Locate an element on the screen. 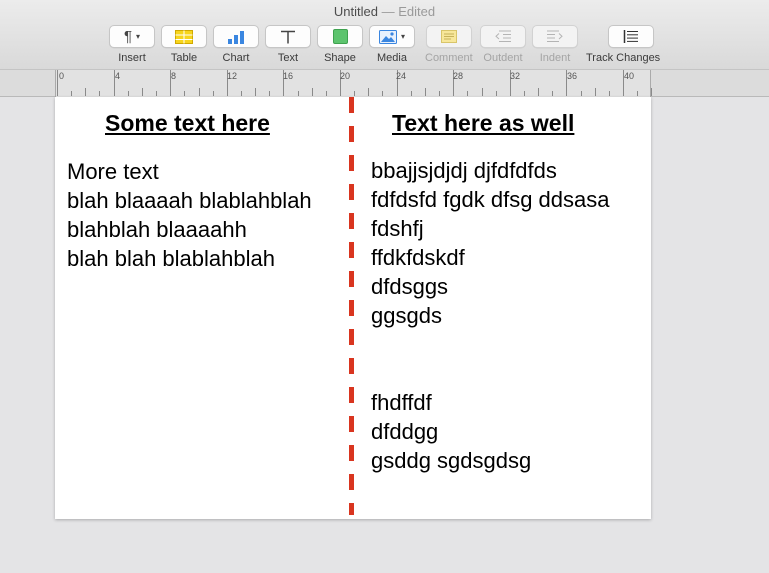  ruler-label: 28 is located at coordinates (458, 76).